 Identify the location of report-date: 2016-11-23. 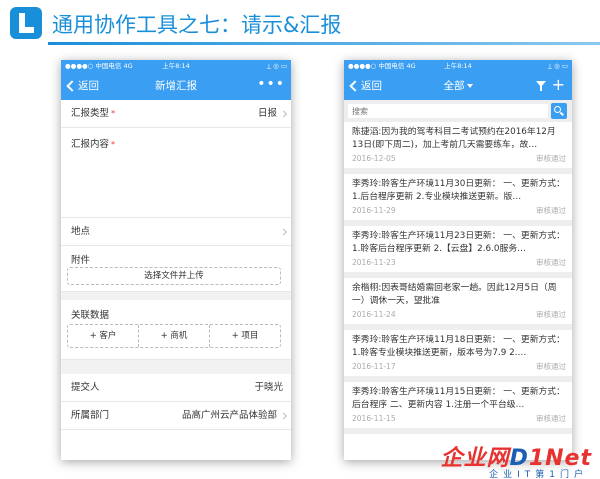
(374, 262).